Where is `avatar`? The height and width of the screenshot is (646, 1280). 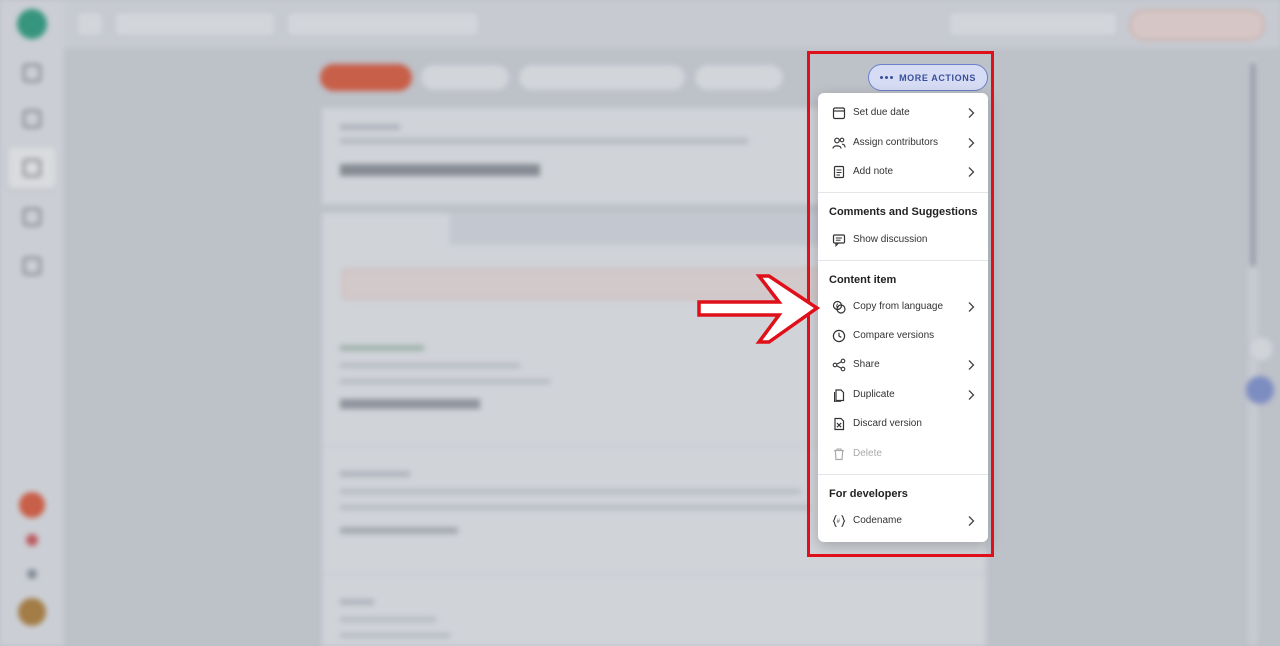 avatar is located at coordinates (32, 612).